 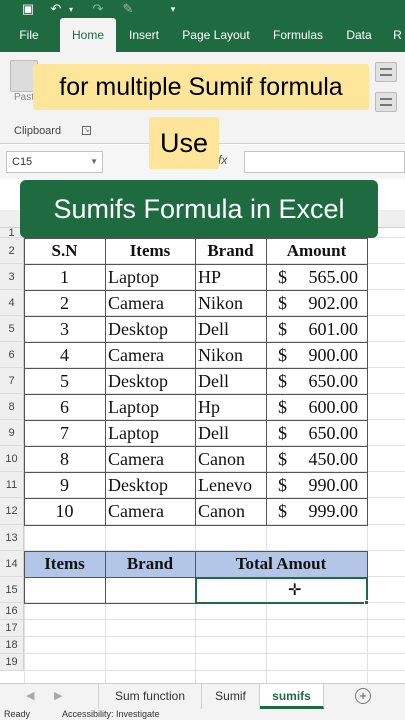 What do you see at coordinates (150, 564) in the screenshot?
I see `summary-header-brand: Brand` at bounding box center [150, 564].